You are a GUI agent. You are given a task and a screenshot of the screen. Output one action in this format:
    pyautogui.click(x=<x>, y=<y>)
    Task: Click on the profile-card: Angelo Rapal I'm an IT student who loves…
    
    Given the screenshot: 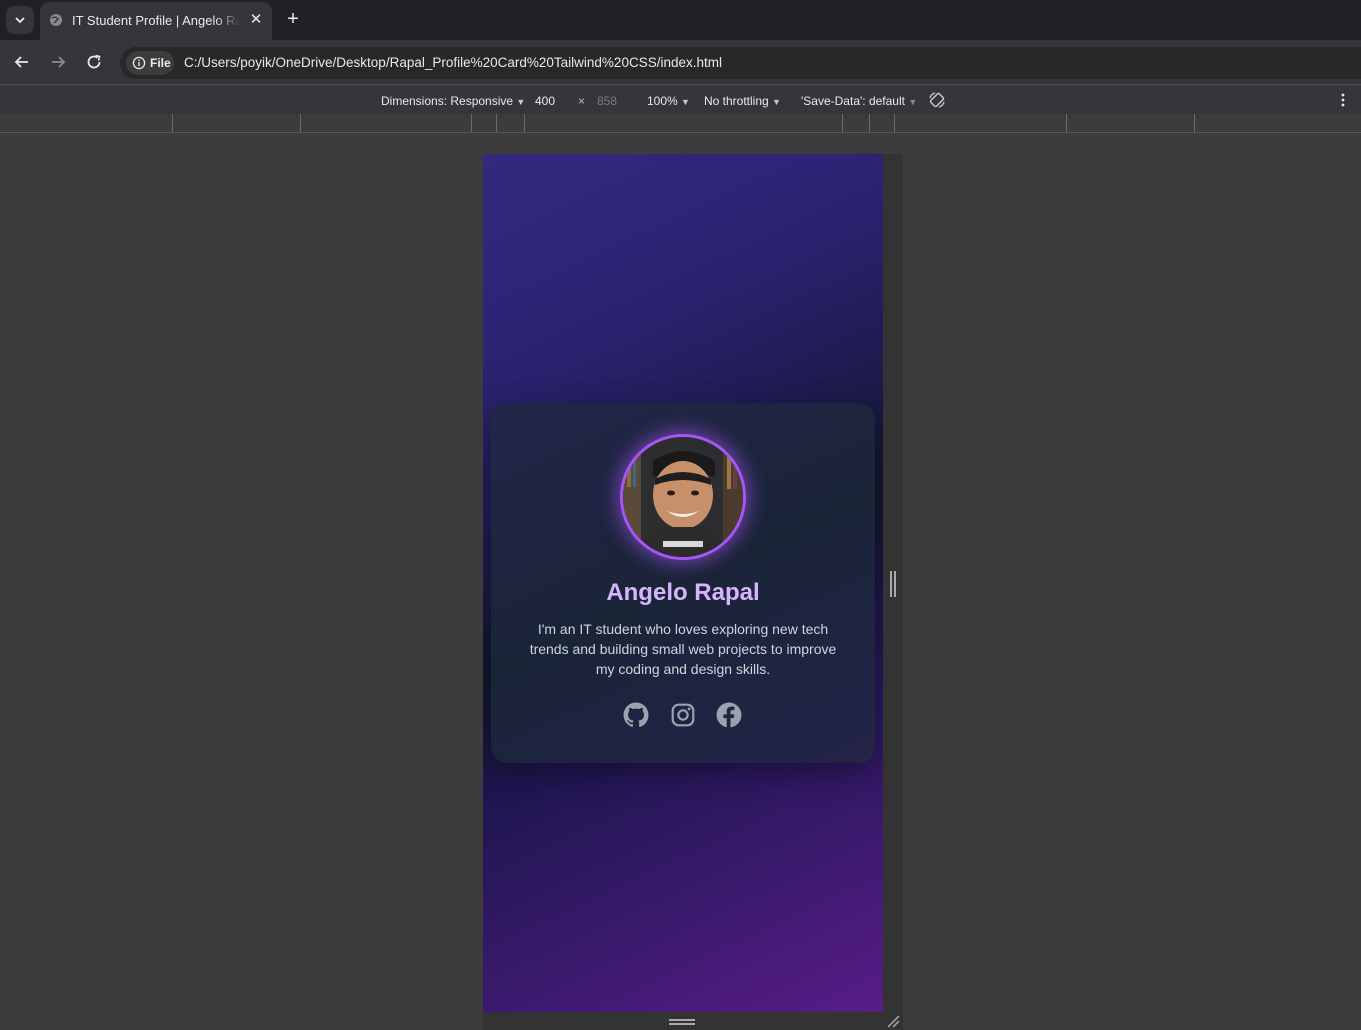 What is the action you would take?
    pyautogui.click(x=683, y=583)
    